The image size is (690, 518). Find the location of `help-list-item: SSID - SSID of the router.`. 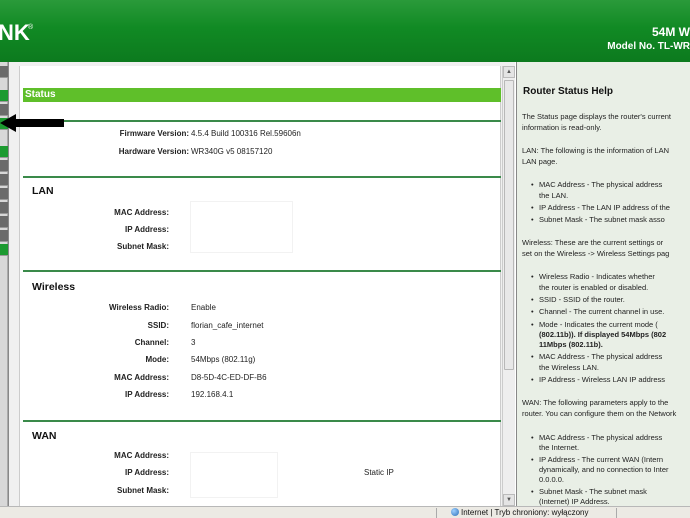

help-list-item: SSID - SSID of the router. is located at coordinates (610, 300).